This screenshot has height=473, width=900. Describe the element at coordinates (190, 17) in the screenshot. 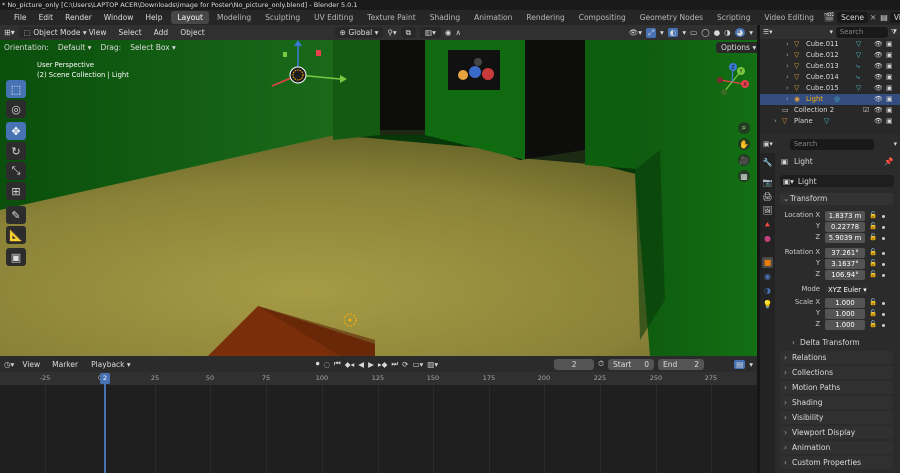

I see `tab-layout: Layout` at that location.